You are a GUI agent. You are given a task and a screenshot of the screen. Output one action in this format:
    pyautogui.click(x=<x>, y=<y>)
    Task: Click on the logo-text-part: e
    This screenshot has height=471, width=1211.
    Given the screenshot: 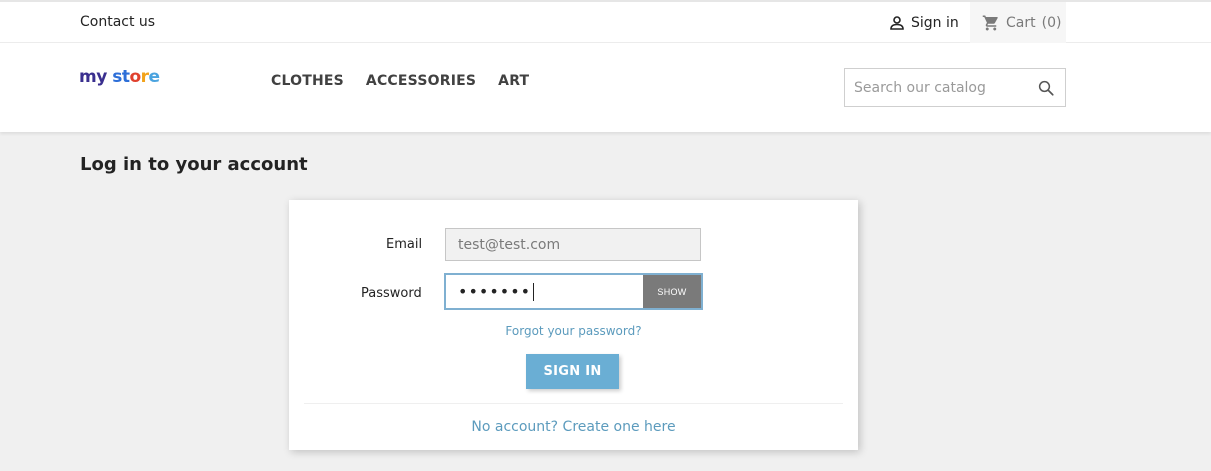 What is the action you would take?
    pyautogui.click(x=154, y=77)
    